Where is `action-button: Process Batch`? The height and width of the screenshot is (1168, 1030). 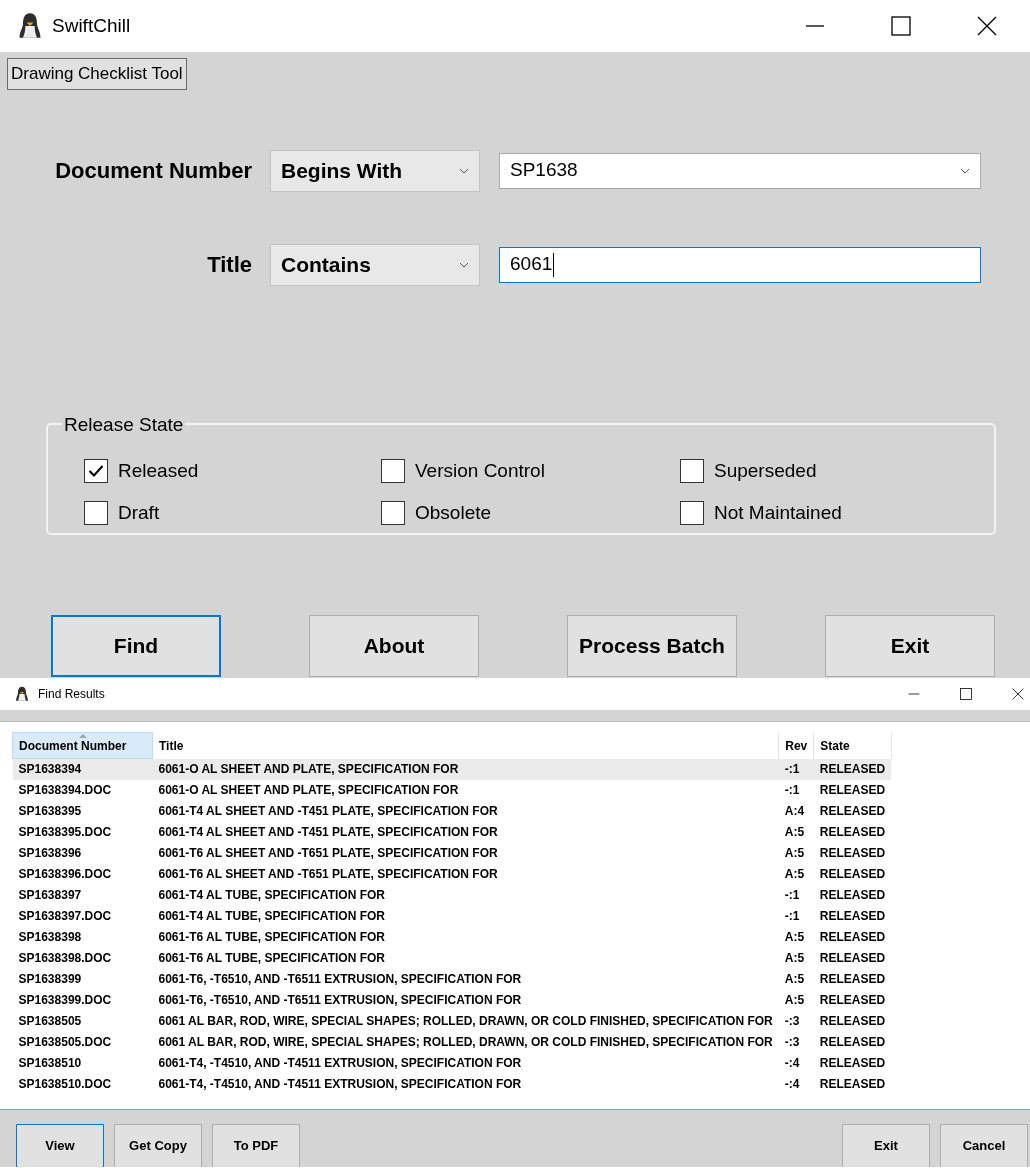
action-button: Process Batch is located at coordinates (652, 645).